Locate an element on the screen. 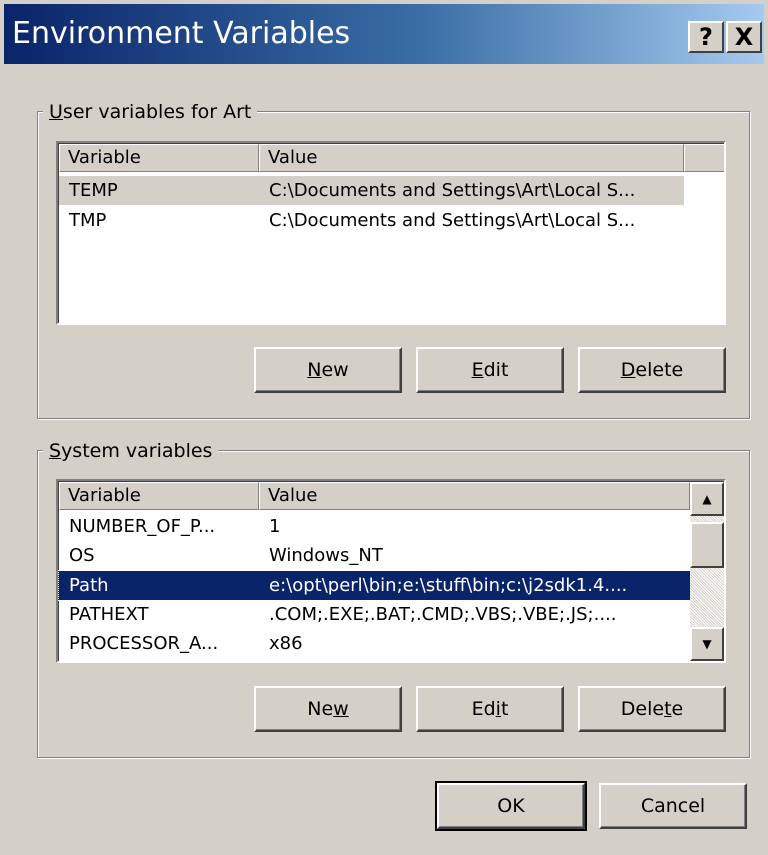 Image resolution: width=768 pixels, height=855 pixels. variable-cell: OS is located at coordinates (82, 555).